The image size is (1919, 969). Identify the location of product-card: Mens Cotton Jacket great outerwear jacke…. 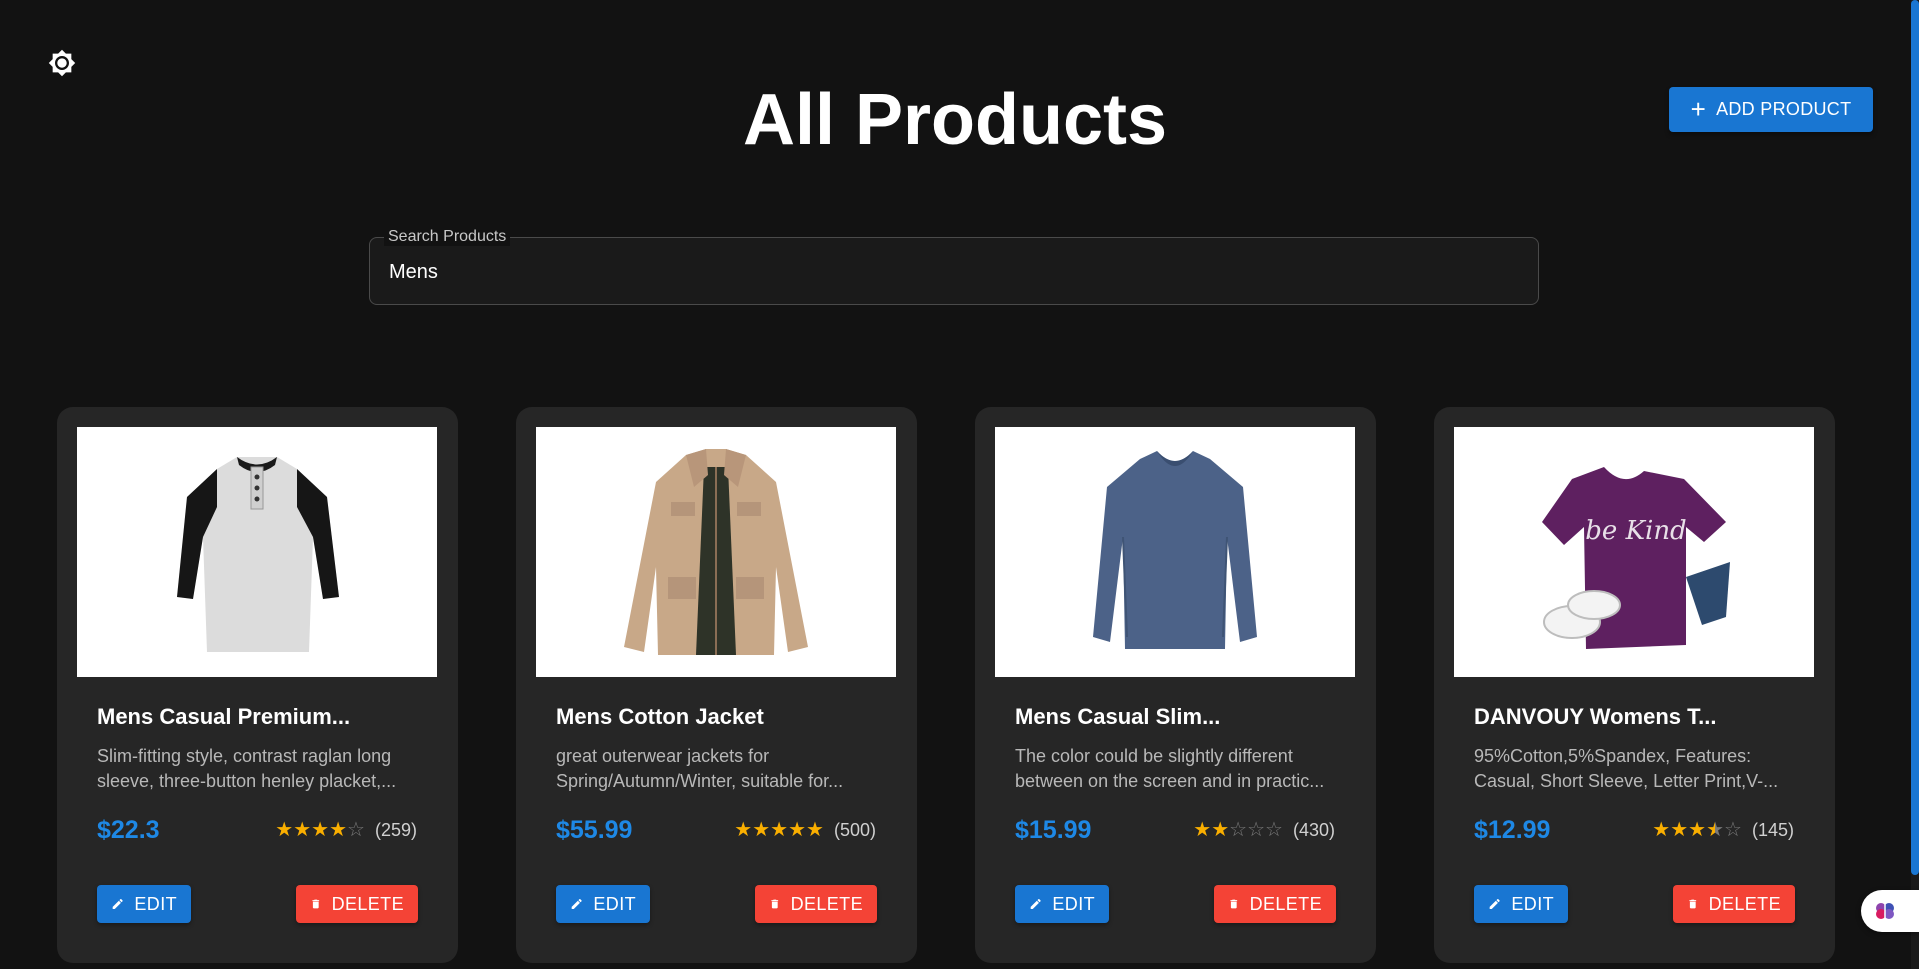
(716, 685).